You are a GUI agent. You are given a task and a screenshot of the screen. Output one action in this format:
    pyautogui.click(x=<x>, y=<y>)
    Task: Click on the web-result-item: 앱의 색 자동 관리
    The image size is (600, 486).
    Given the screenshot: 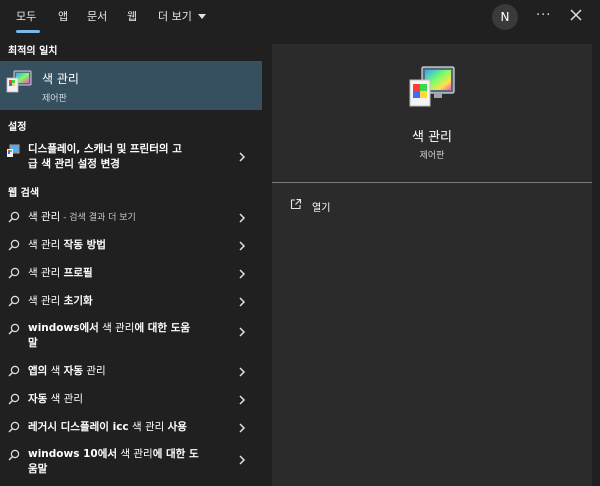 What is the action you would take?
    pyautogui.click(x=131, y=372)
    